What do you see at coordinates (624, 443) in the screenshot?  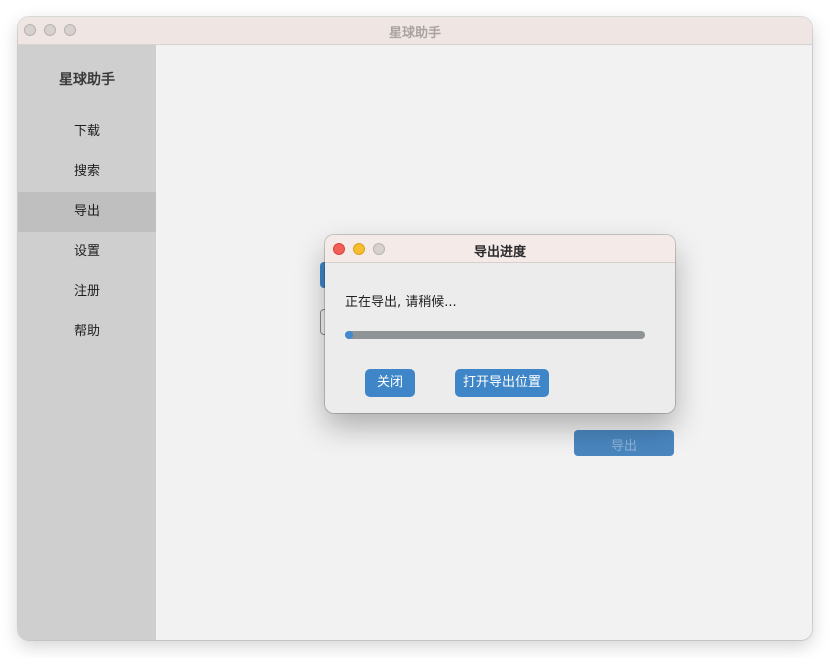 I see `export-button: 导出` at bounding box center [624, 443].